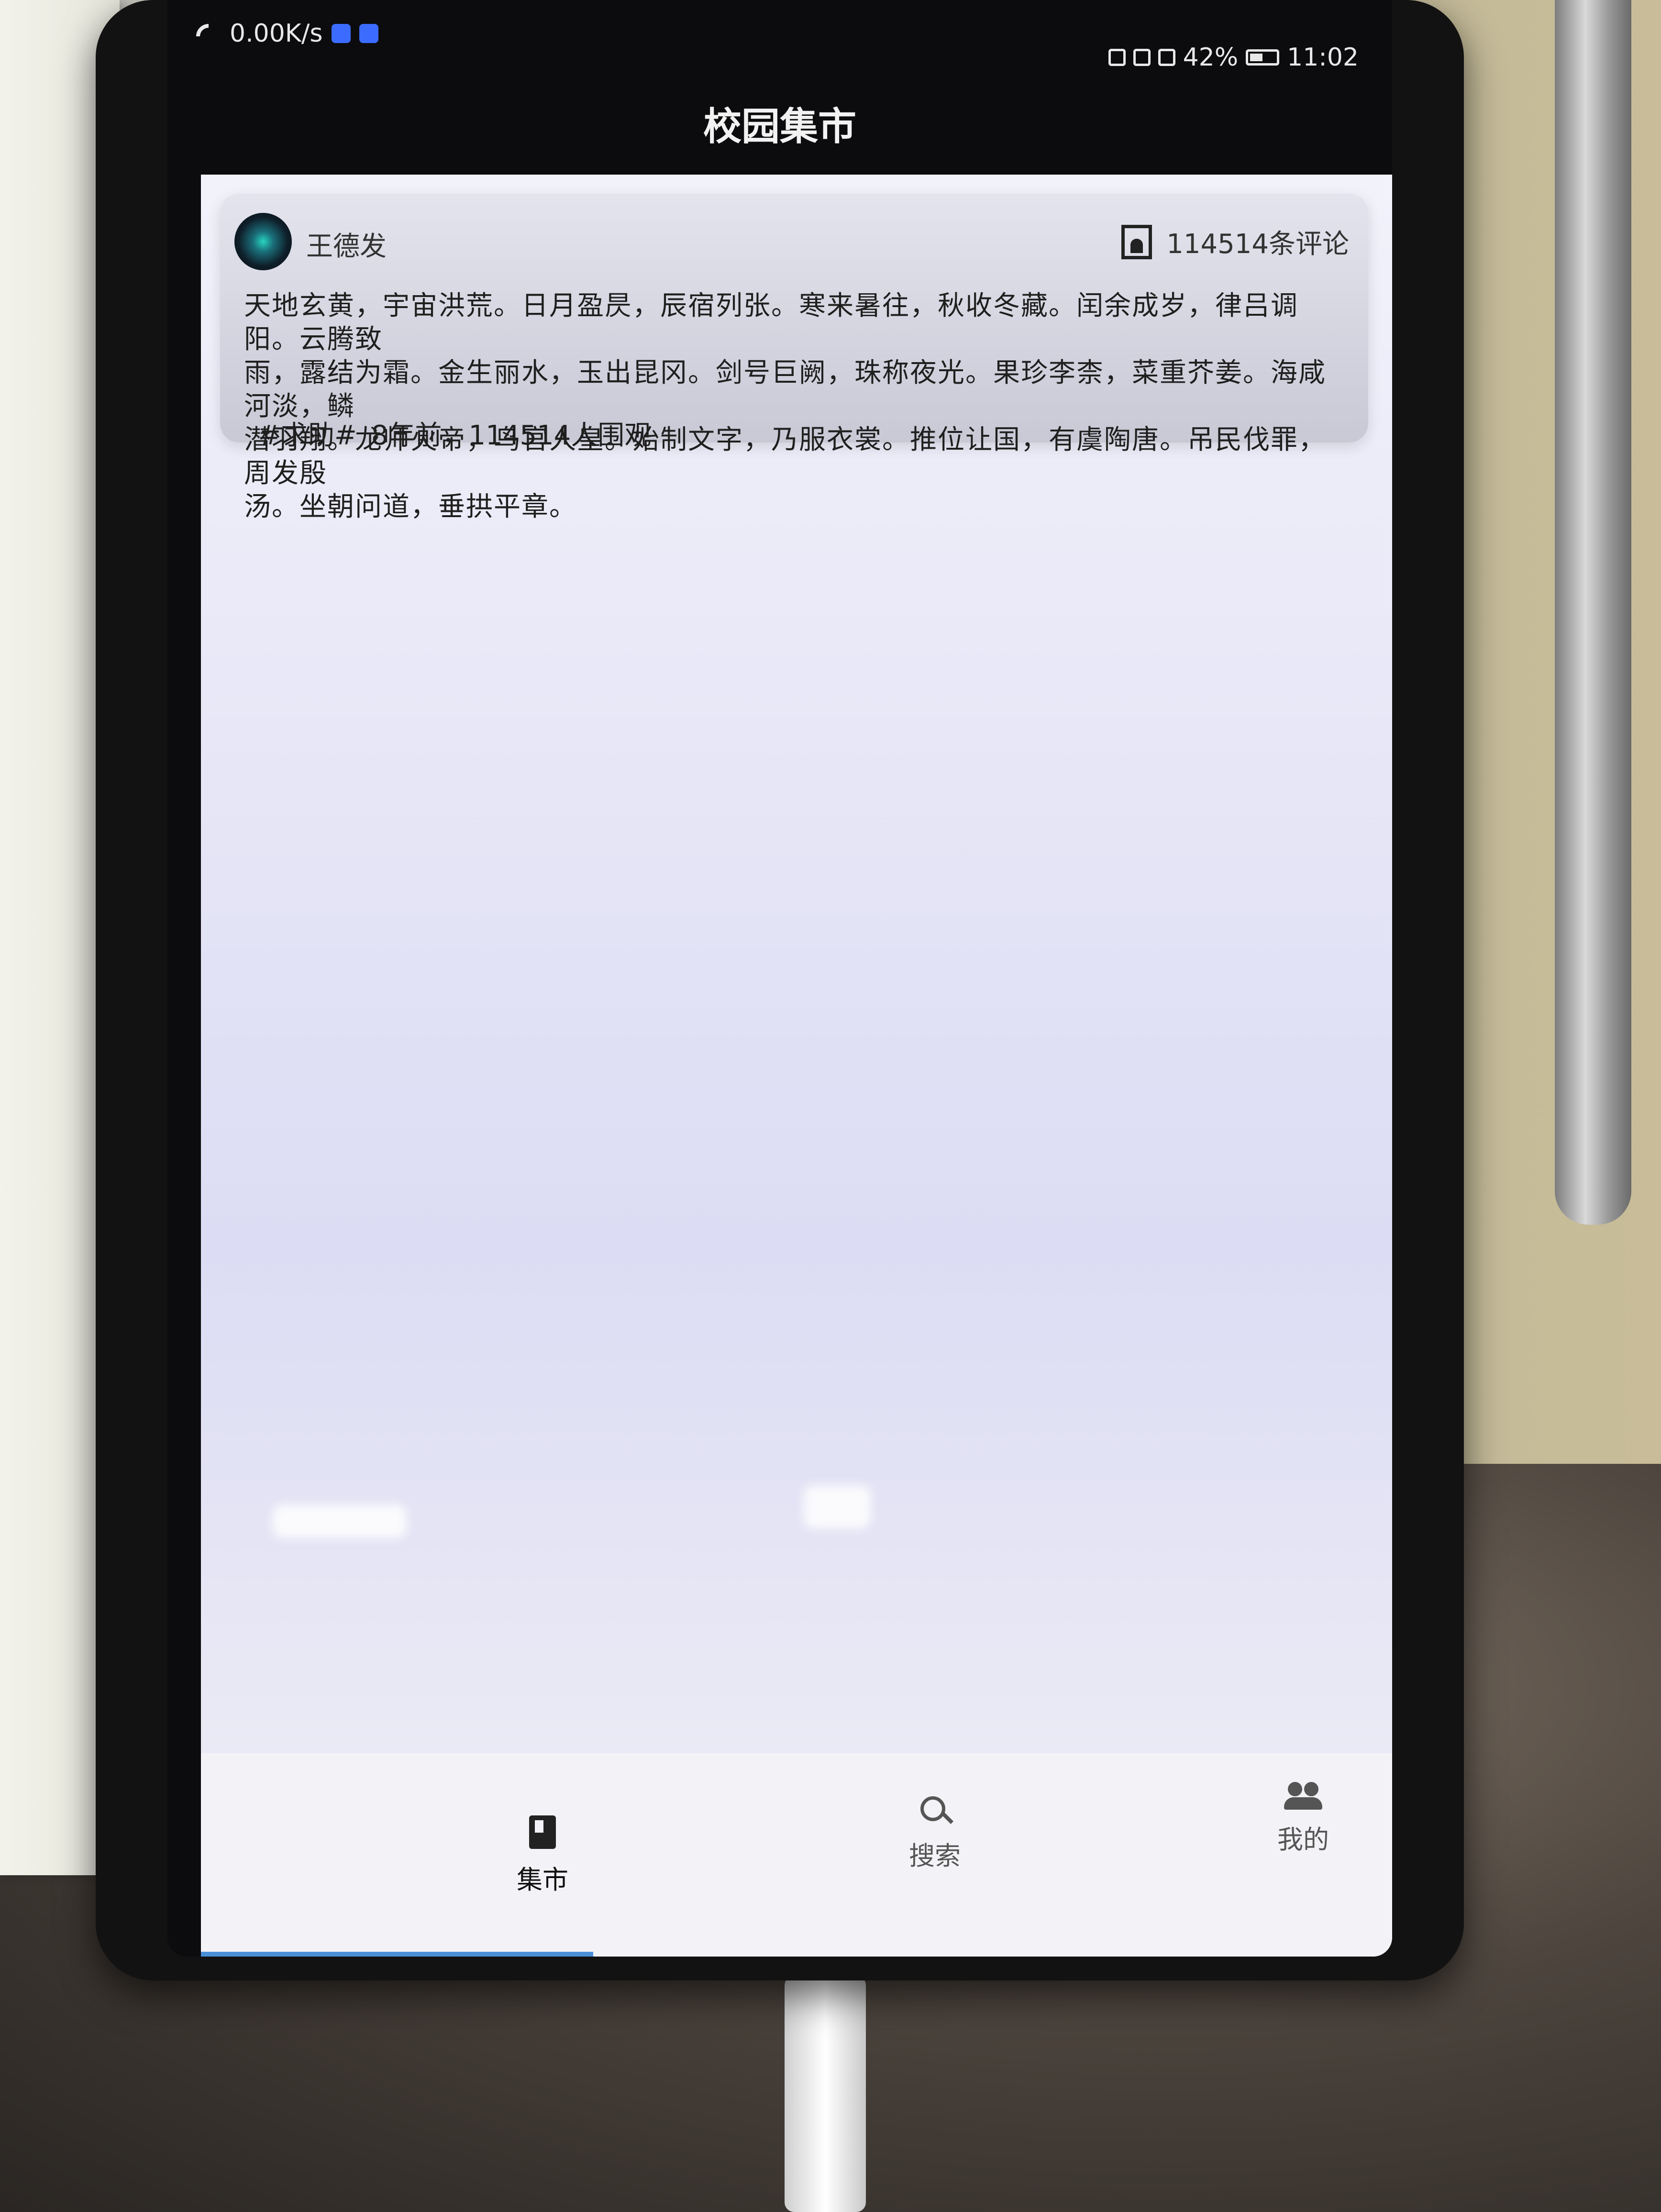 This screenshot has width=1661, height=2212. What do you see at coordinates (826, 2094) in the screenshot?
I see `usb-cable` at bounding box center [826, 2094].